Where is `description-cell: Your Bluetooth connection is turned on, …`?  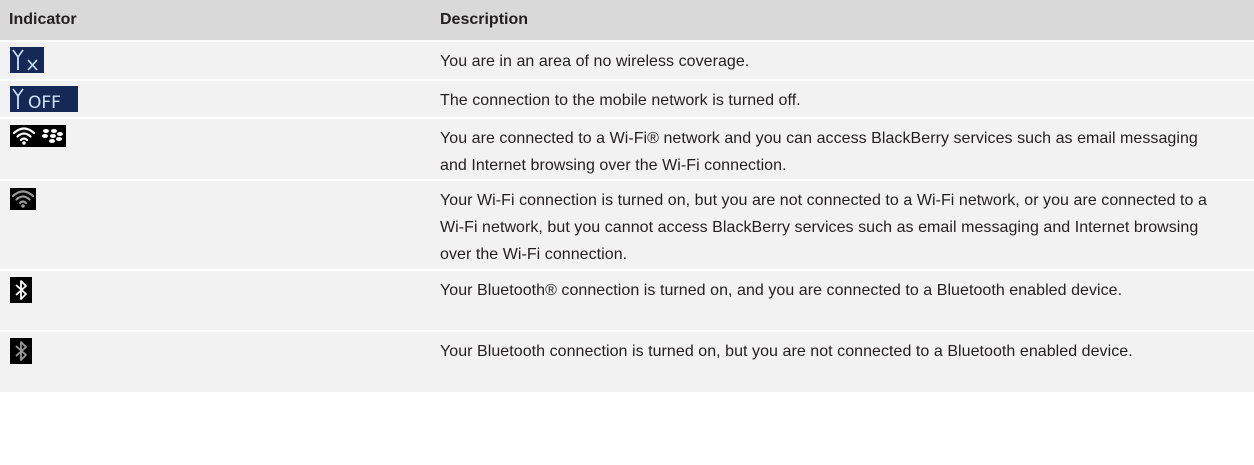
description-cell: Your Bluetooth connection is turned on, … is located at coordinates (786, 351).